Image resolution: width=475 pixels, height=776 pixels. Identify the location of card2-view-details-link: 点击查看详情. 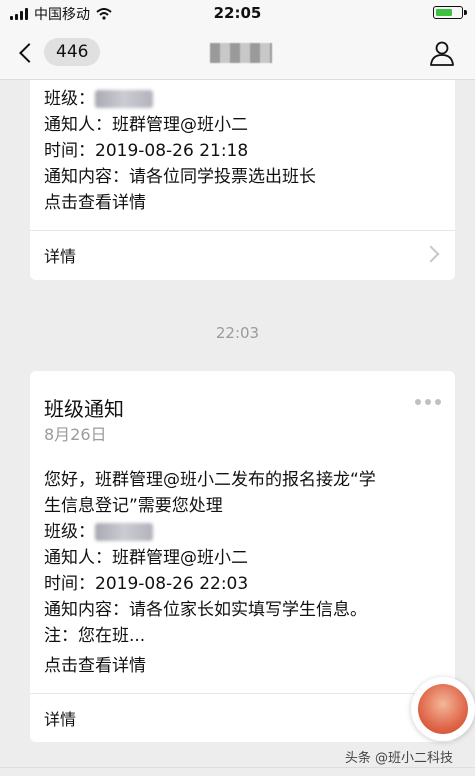
(95, 666).